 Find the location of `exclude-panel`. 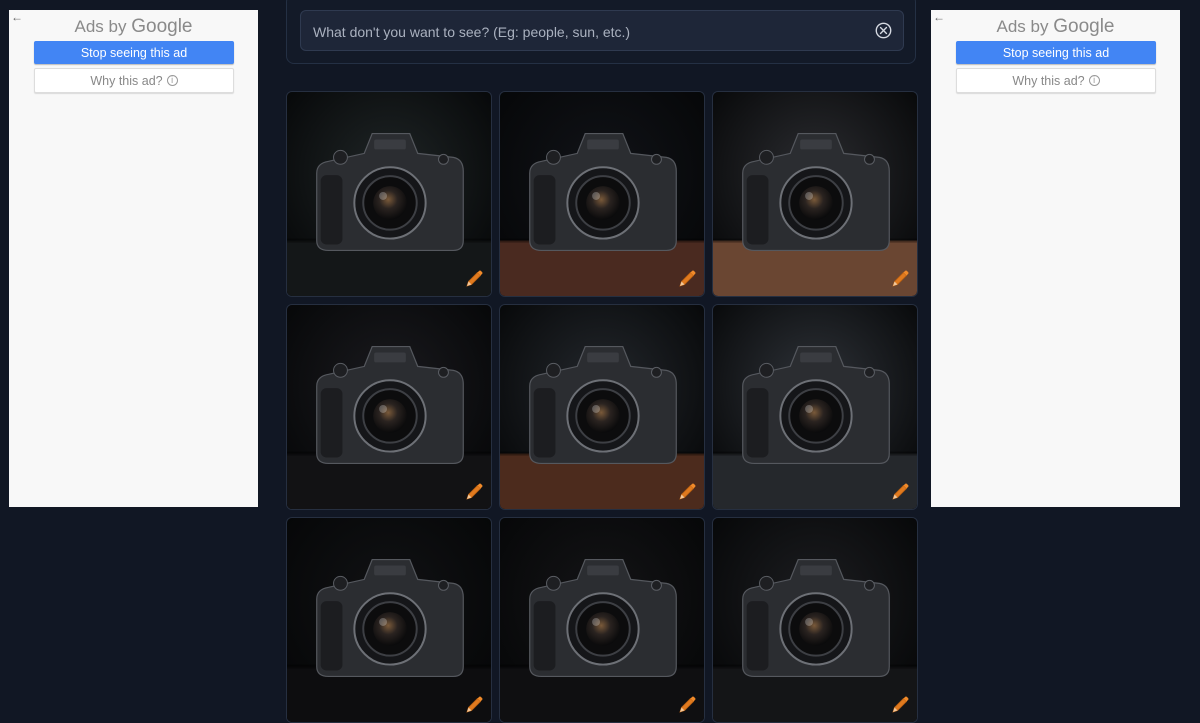

exclude-panel is located at coordinates (601, 32).